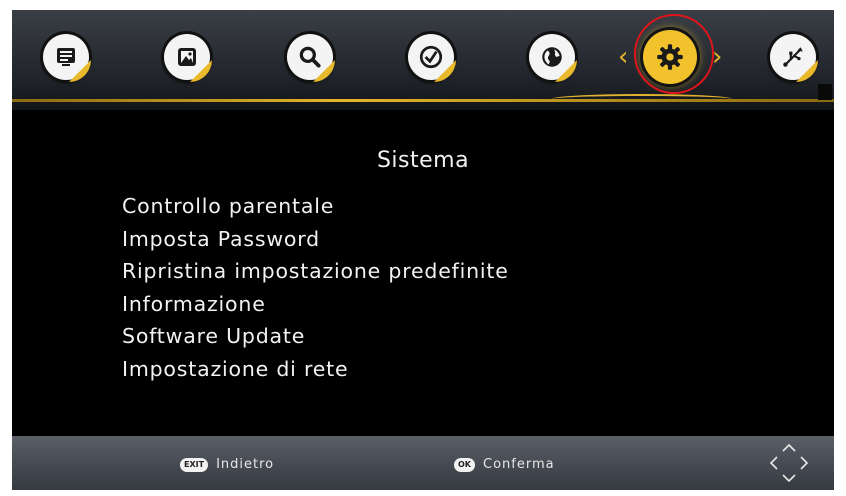 This screenshot has height=496, width=846. Describe the element at coordinates (553, 58) in the screenshot. I see `globe-icon` at that location.